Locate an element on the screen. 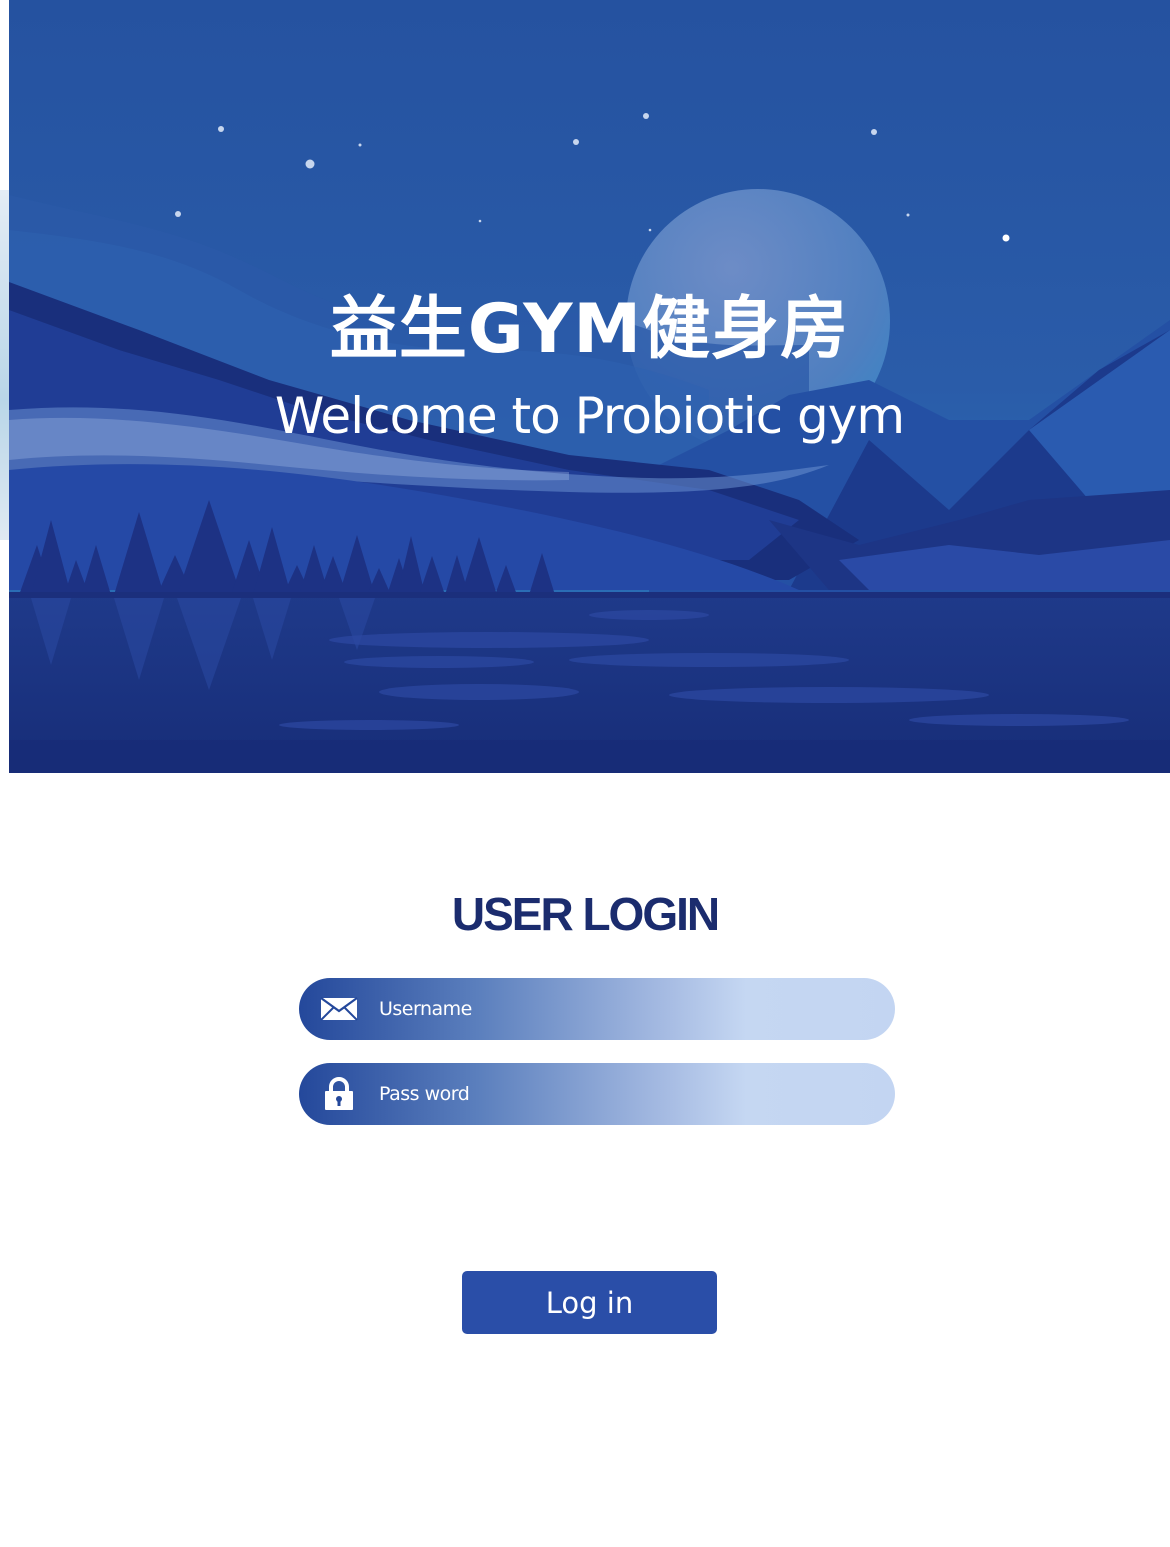 The width and height of the screenshot is (1170, 1547). welcome-subtitle: Welcome to Probiotic gym is located at coordinates (589, 416).